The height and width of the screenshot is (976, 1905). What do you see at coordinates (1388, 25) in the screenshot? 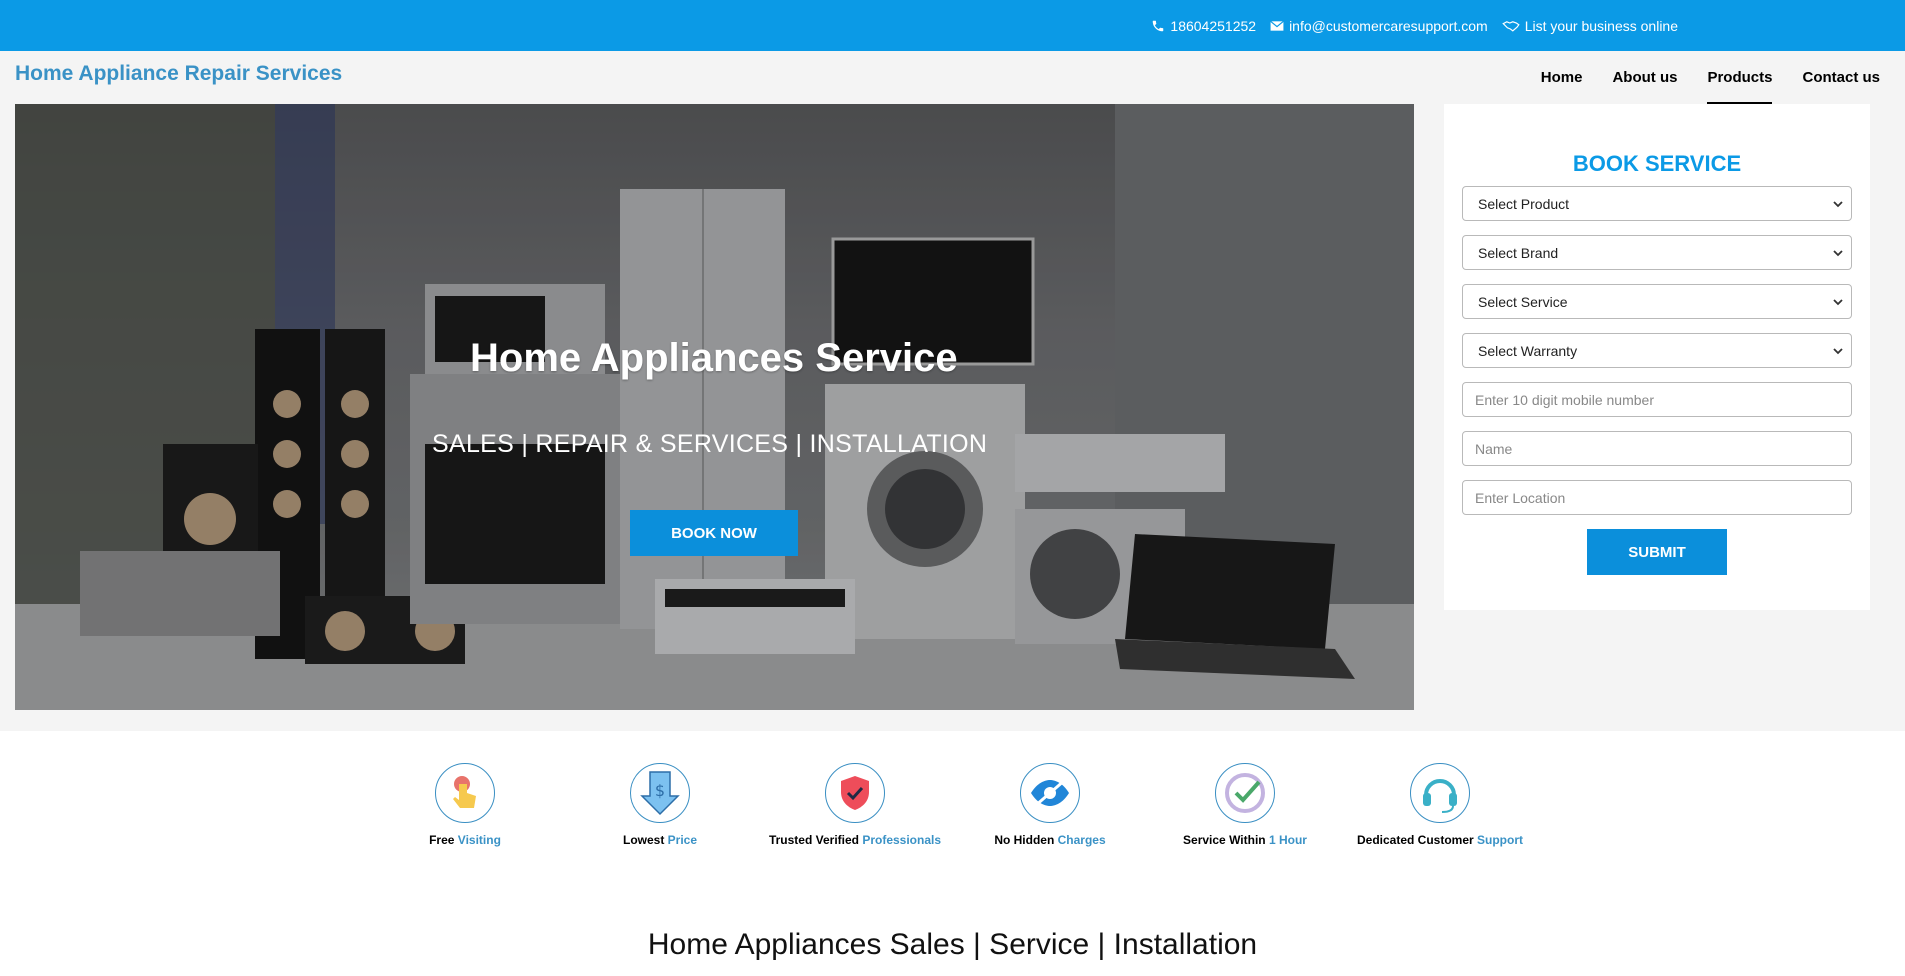
I see `email-address: info@customercaresupport.com` at bounding box center [1388, 25].